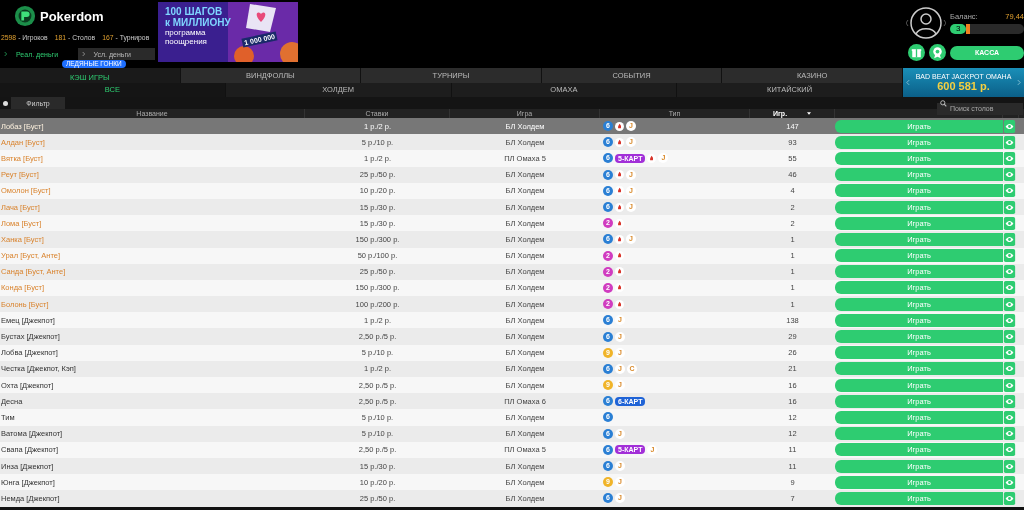 This screenshot has height=510, width=1024. I want to click on next-icon, so click(1019, 82).